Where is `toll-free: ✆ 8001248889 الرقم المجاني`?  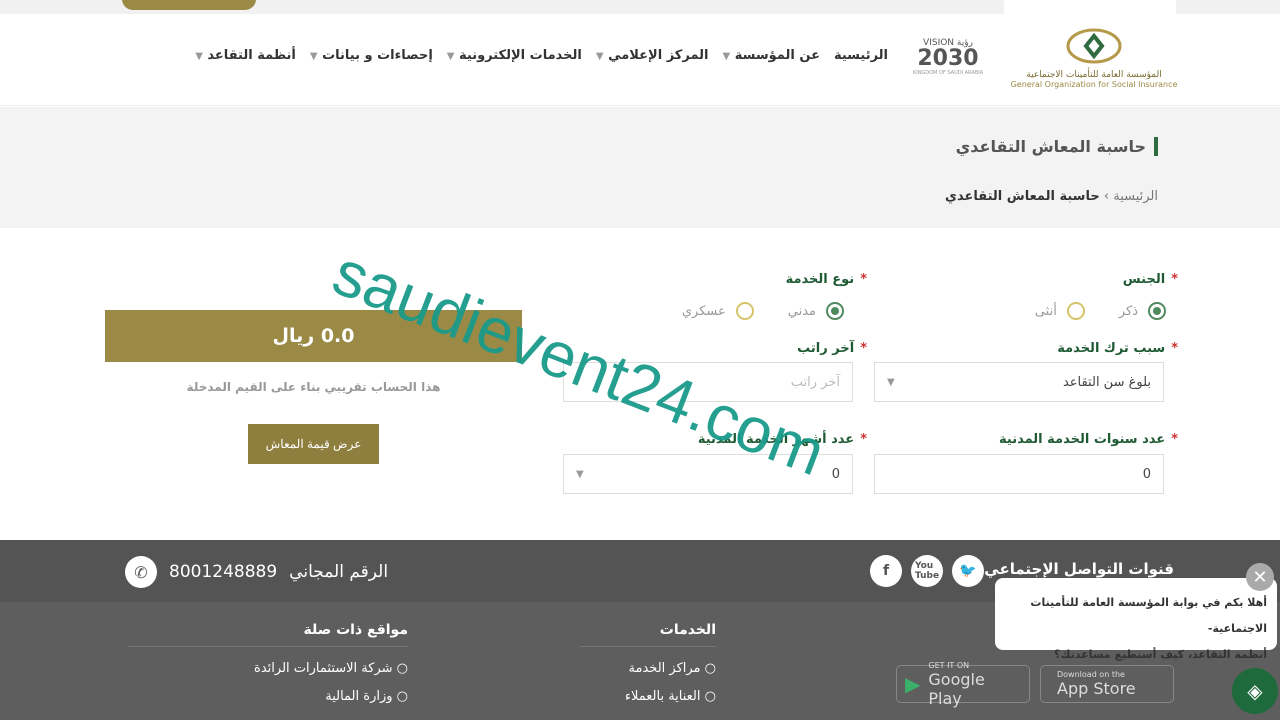 toll-free: ✆ 8001248889 الرقم المجاني is located at coordinates (256, 572).